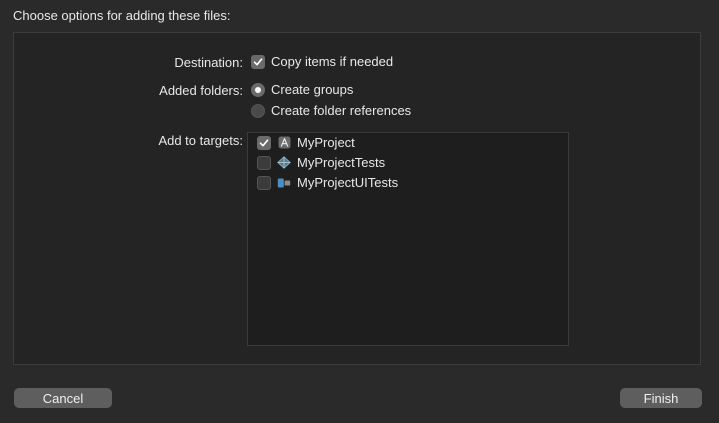  I want to click on create-folder-references-label: Create folder references, so click(341, 110).